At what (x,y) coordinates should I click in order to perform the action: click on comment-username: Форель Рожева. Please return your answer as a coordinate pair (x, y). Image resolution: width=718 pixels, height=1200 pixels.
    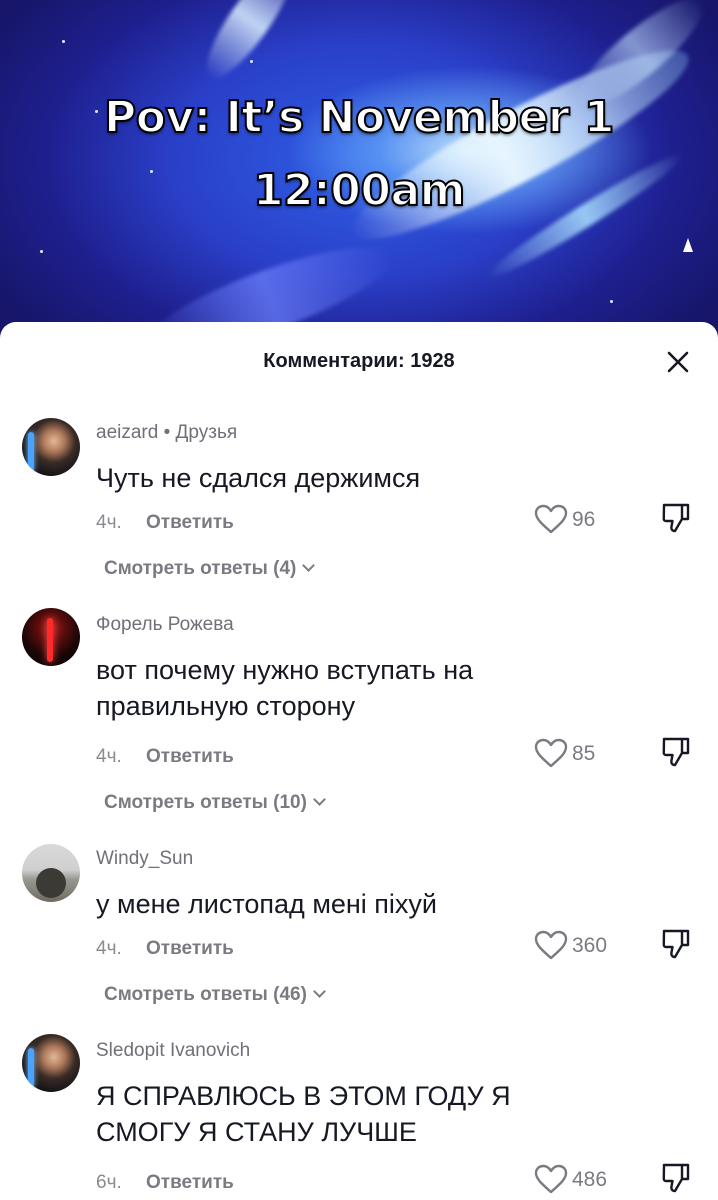
    Looking at the image, I should click on (165, 625).